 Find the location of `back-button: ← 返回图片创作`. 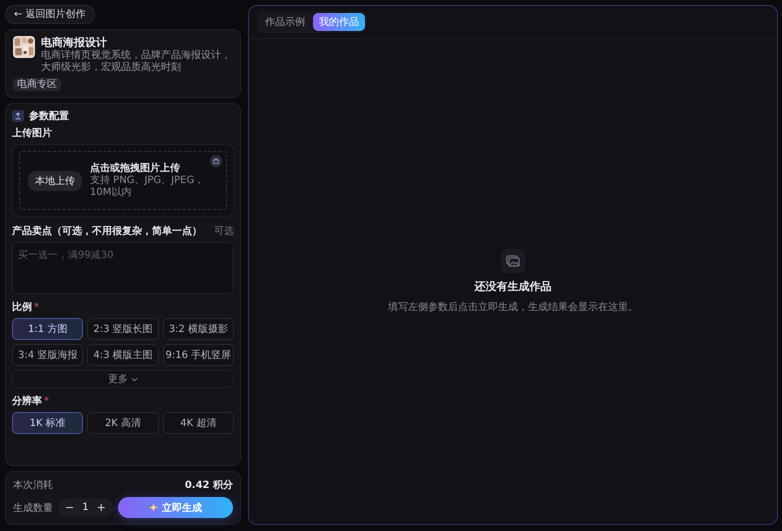

back-button: ← 返回图片创作 is located at coordinates (50, 14).